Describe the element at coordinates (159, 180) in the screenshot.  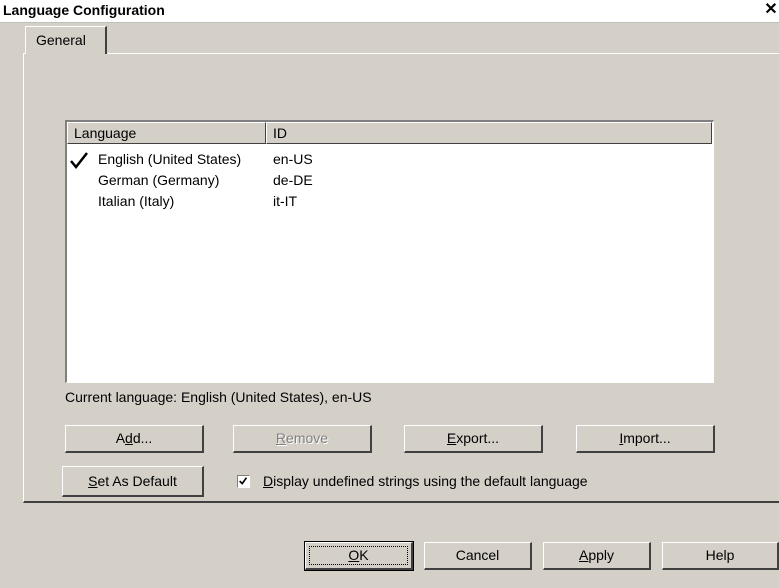
I see `language-name: German (Germany)` at that location.